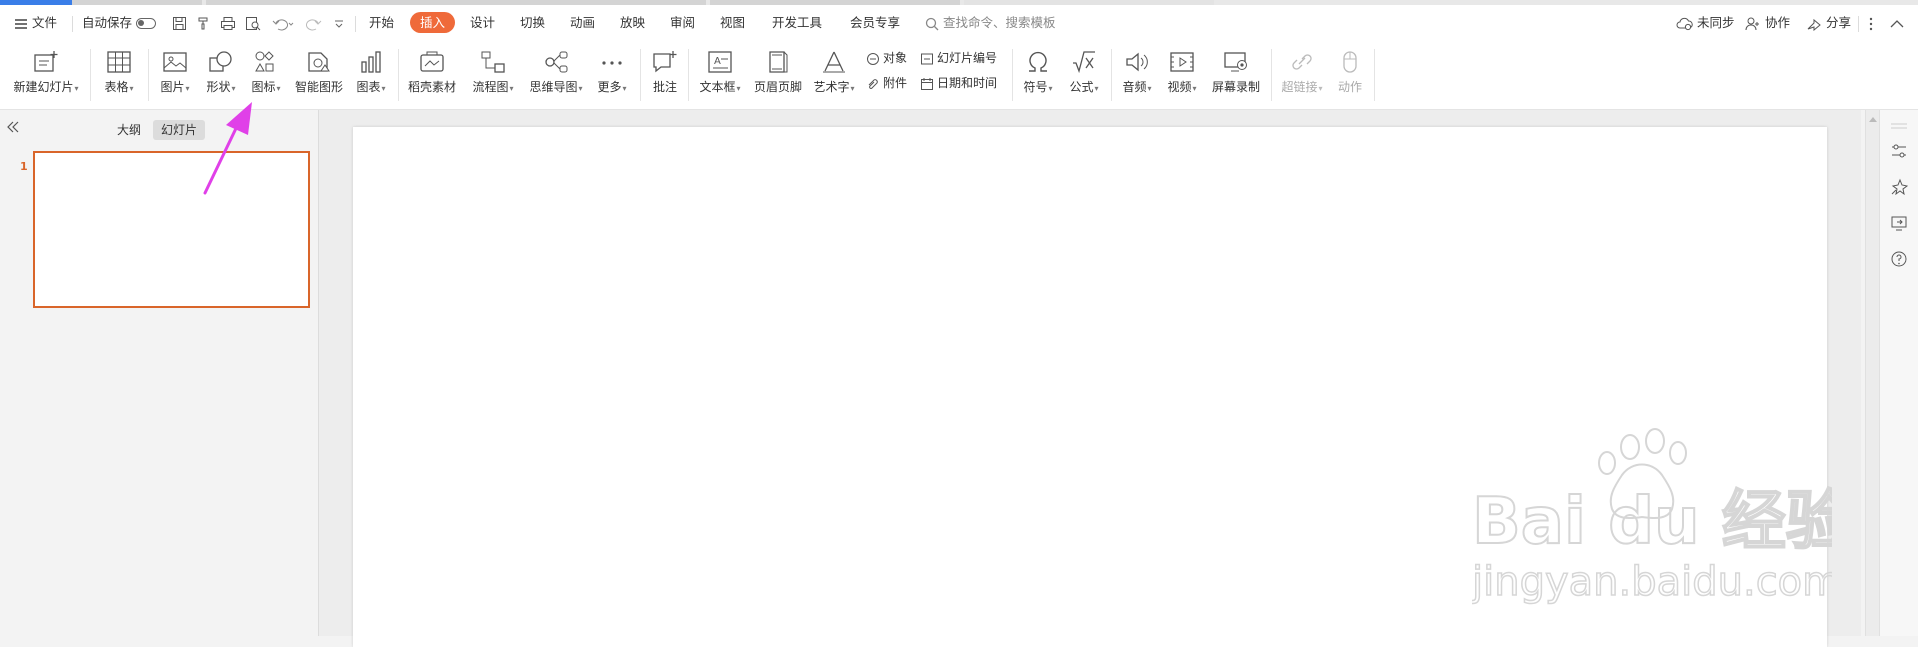  Describe the element at coordinates (371, 75) in the screenshot. I see `chart-button: 图表▾` at that location.